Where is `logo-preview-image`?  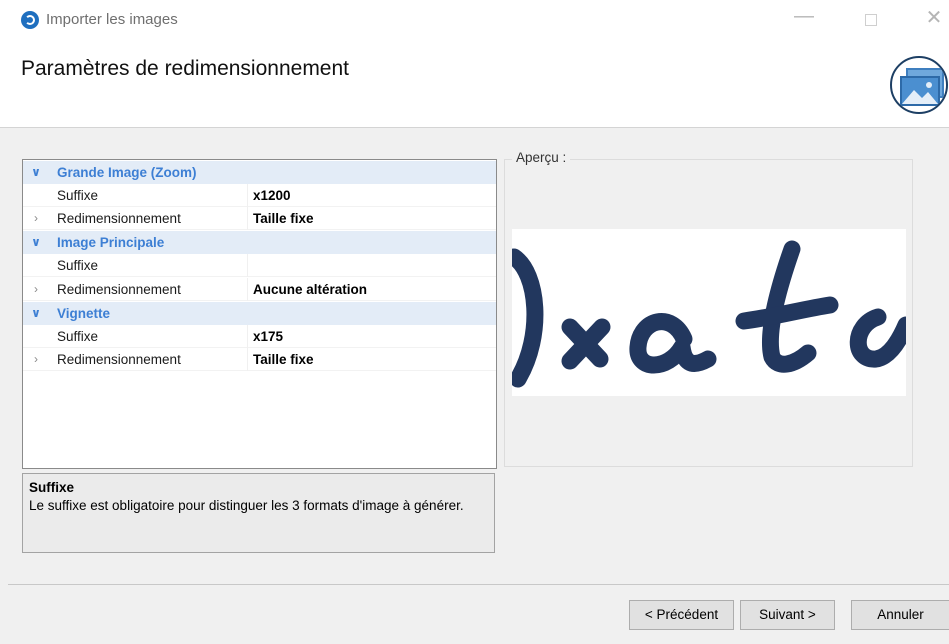 logo-preview-image is located at coordinates (709, 314).